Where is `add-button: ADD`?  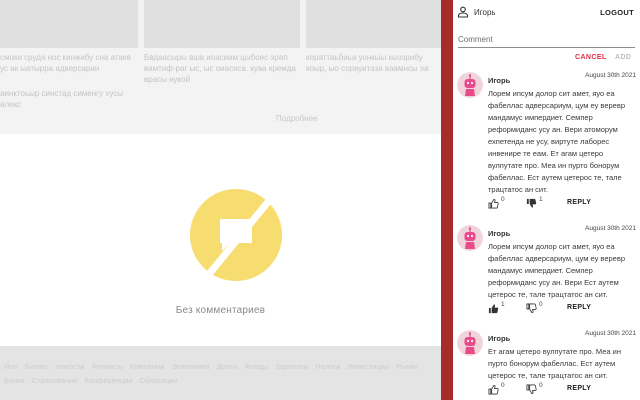 add-button: ADD is located at coordinates (623, 57).